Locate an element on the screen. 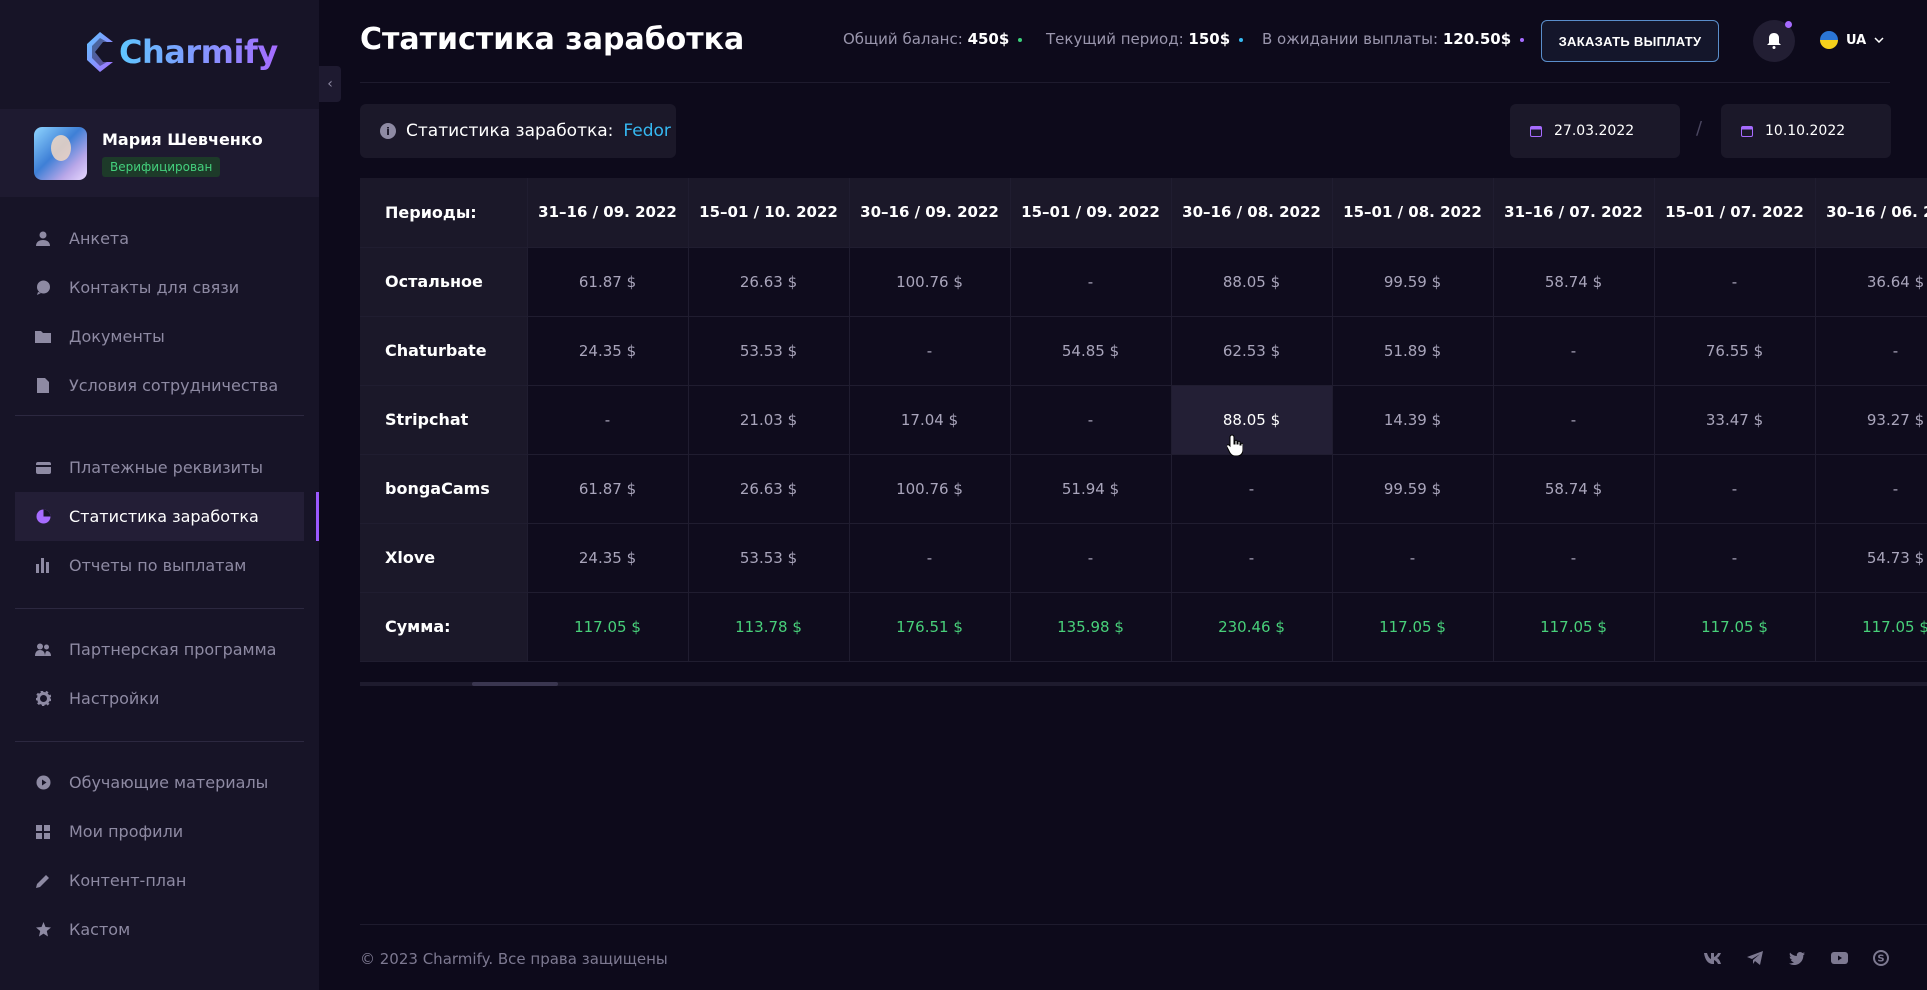 This screenshot has height=990, width=1927. nav-label: Отчеты по выплатам is located at coordinates (158, 565).